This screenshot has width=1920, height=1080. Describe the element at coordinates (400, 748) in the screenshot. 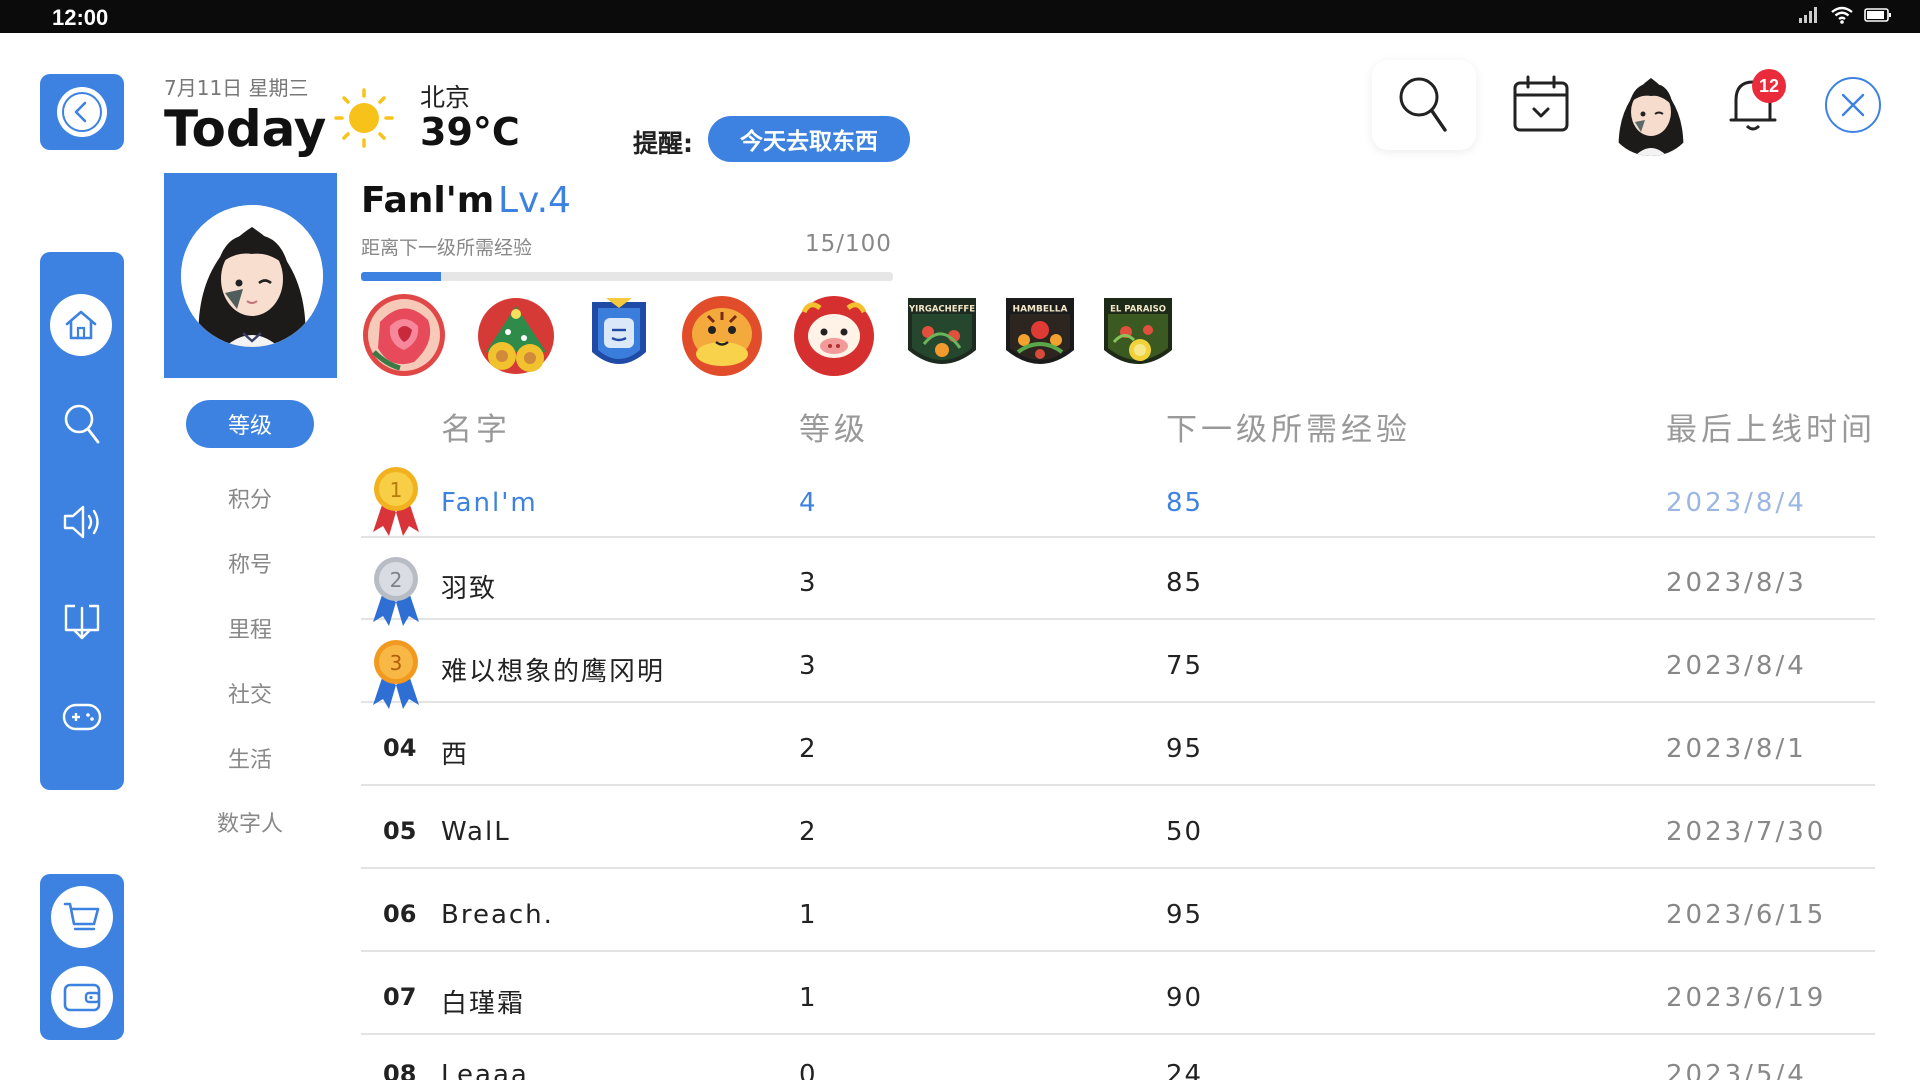

I see `player-rank: 04` at that location.